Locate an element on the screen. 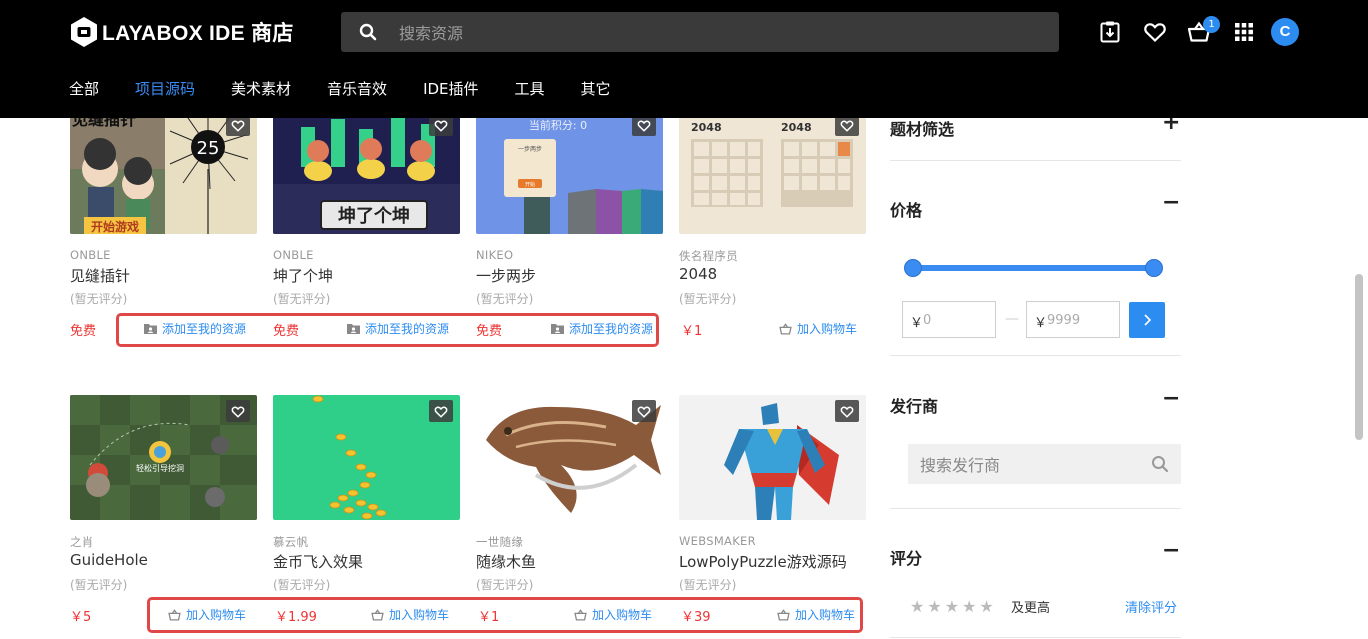 This screenshot has width=1368, height=639. currency-symbol: ￥ is located at coordinates (917, 323).